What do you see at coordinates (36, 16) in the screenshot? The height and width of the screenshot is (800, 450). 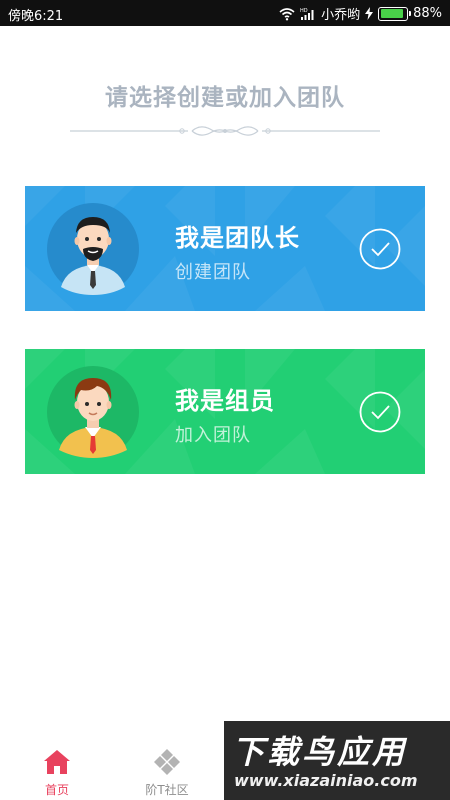 I see `status-time: 傍晚6:21` at bounding box center [36, 16].